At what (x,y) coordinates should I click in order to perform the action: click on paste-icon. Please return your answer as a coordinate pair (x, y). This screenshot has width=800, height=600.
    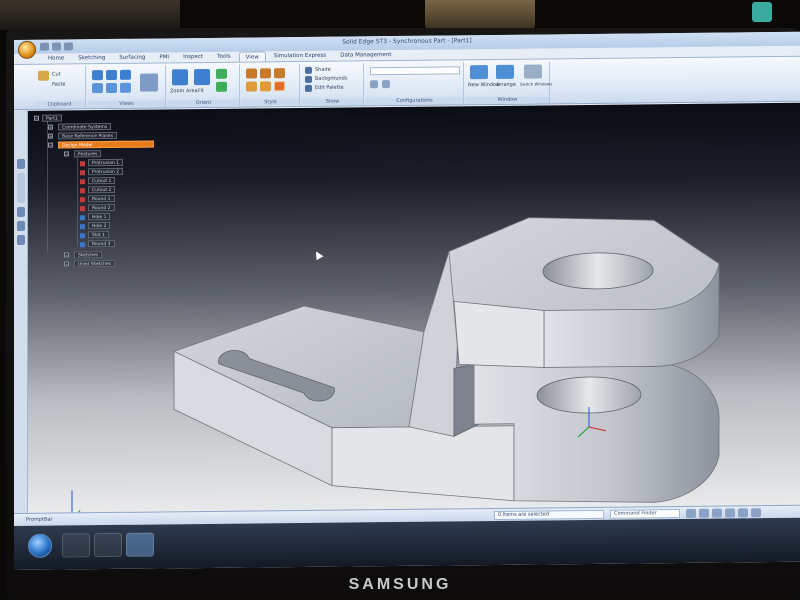
    Looking at the image, I should click on (43, 75).